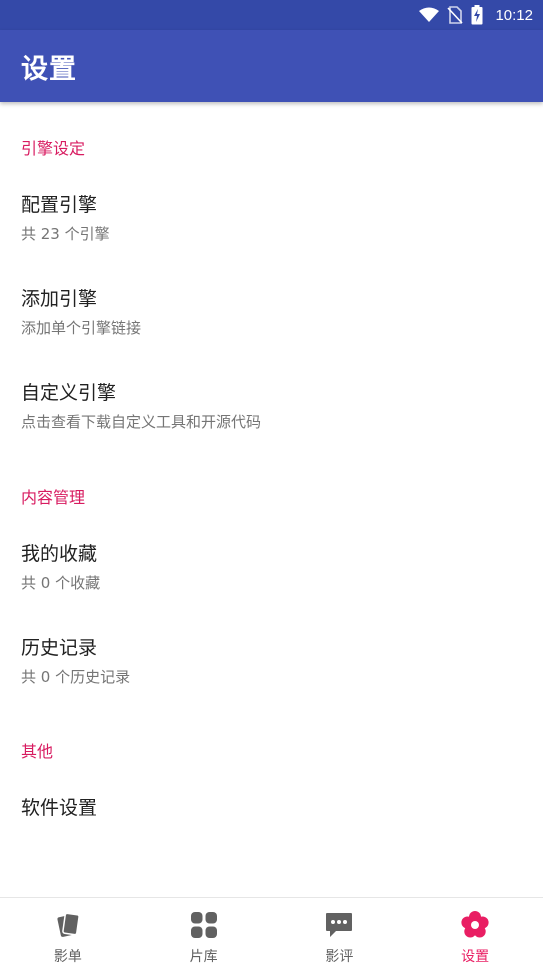 This screenshot has height=972, width=543. What do you see at coordinates (37, 751) in the screenshot?
I see `section-header-other: 其他` at bounding box center [37, 751].